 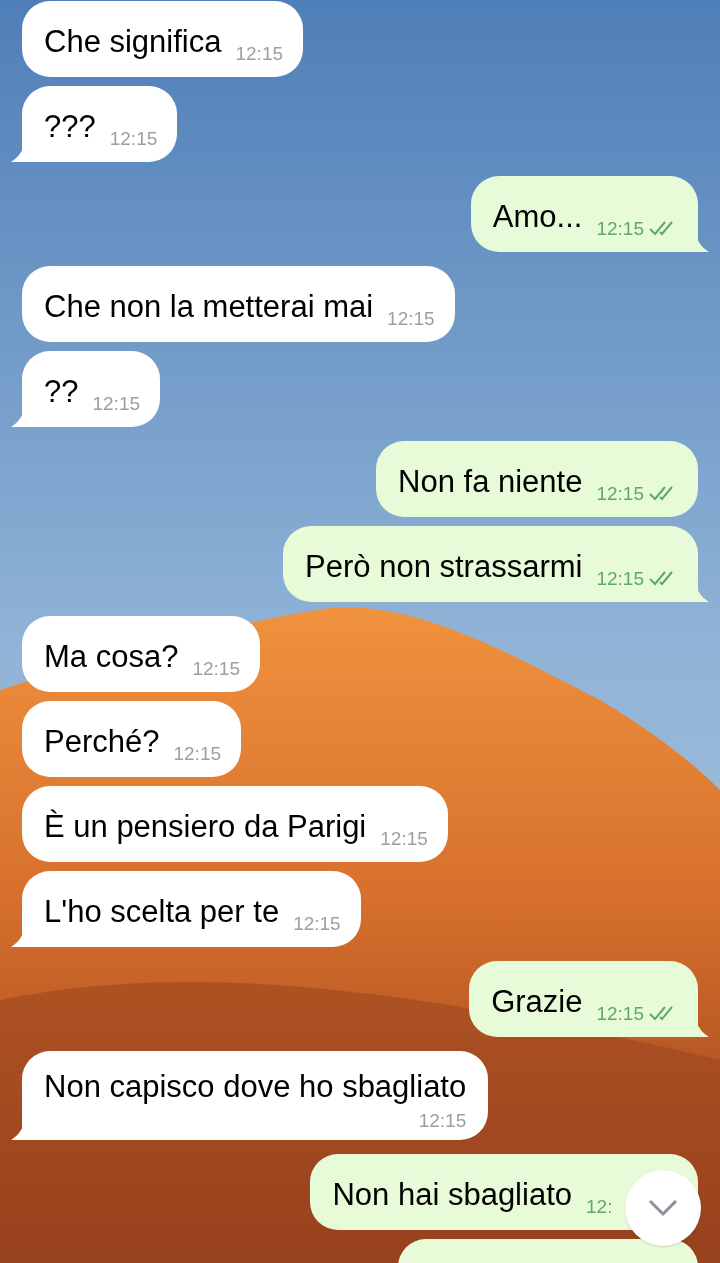 I want to click on message-text: Grazie, so click(x=537, y=1002).